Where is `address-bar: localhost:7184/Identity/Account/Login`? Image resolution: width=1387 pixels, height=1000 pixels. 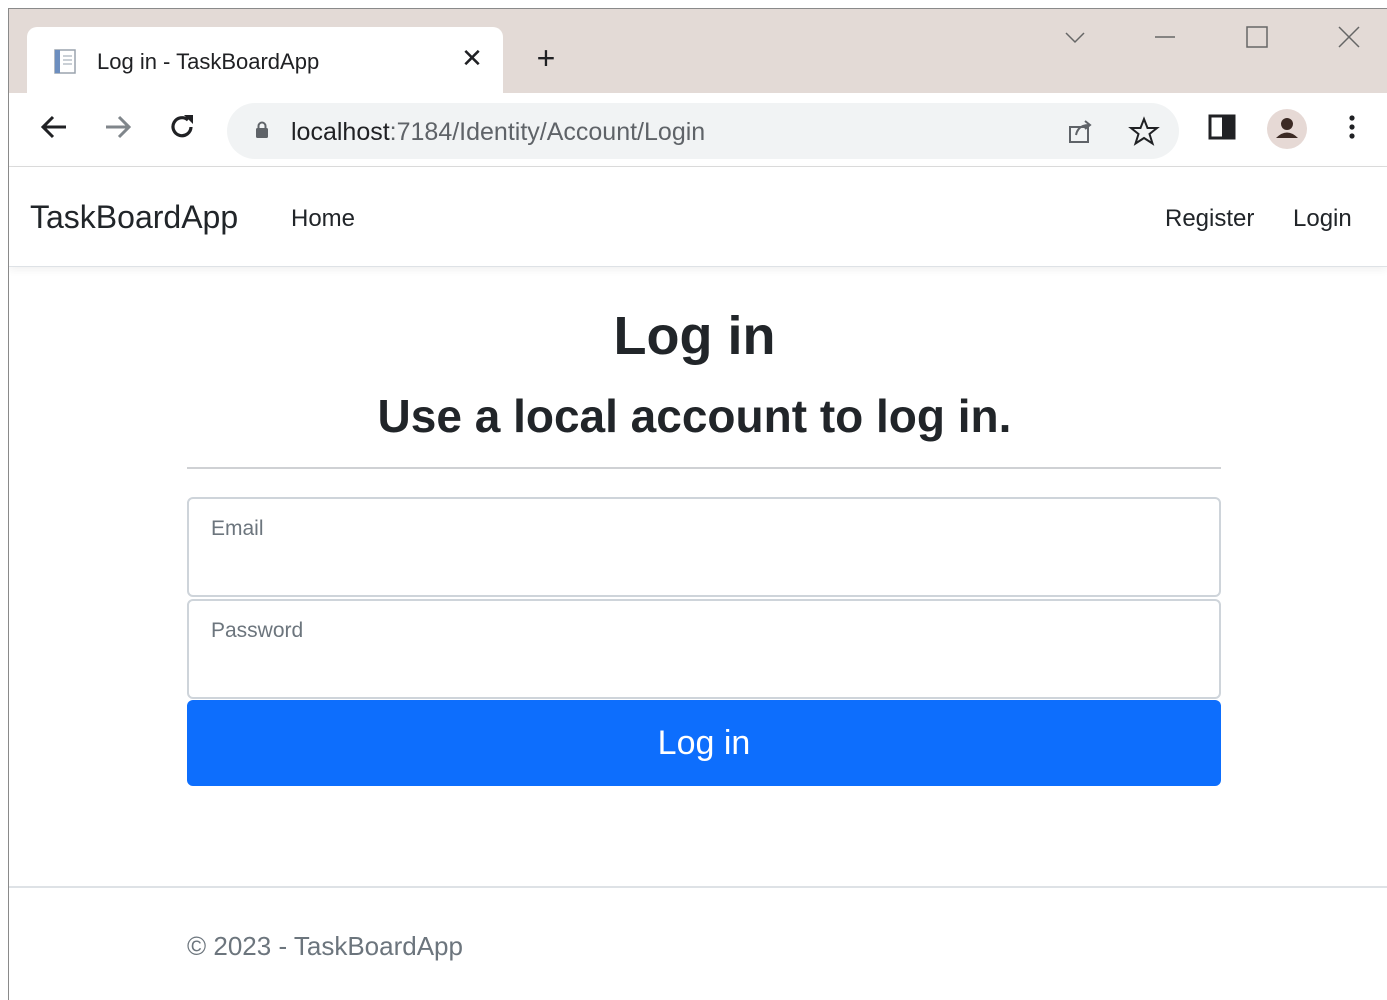
address-bar: localhost:7184/Identity/Account/Login is located at coordinates (703, 131).